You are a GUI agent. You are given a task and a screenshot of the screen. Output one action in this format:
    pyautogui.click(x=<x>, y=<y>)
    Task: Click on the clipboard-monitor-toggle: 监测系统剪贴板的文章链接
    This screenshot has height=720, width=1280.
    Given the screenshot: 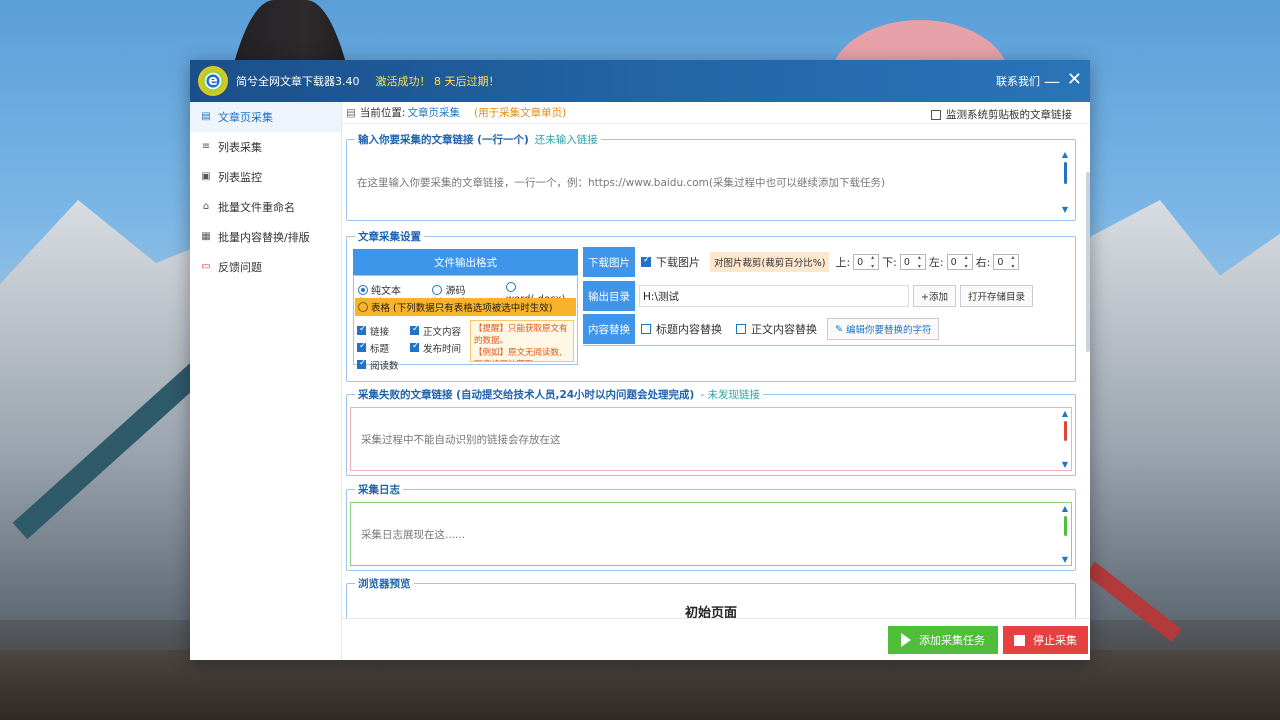 What is the action you would take?
    pyautogui.click(x=1001, y=114)
    